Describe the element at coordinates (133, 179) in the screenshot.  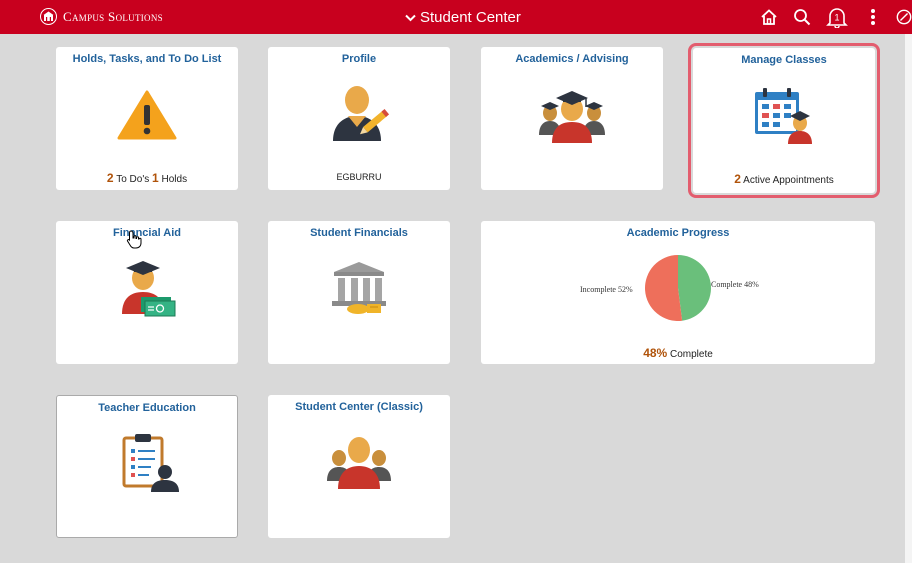
I see `todo-label: To Do's` at that location.